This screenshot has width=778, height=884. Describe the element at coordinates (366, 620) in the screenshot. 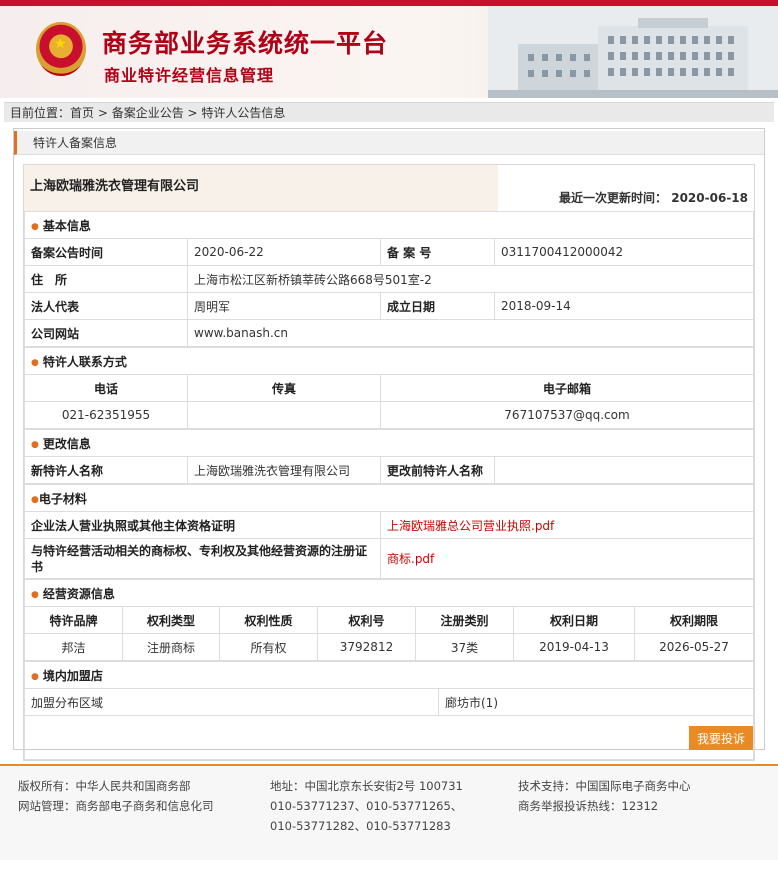

I see `resources-header-cell: 权利号` at that location.